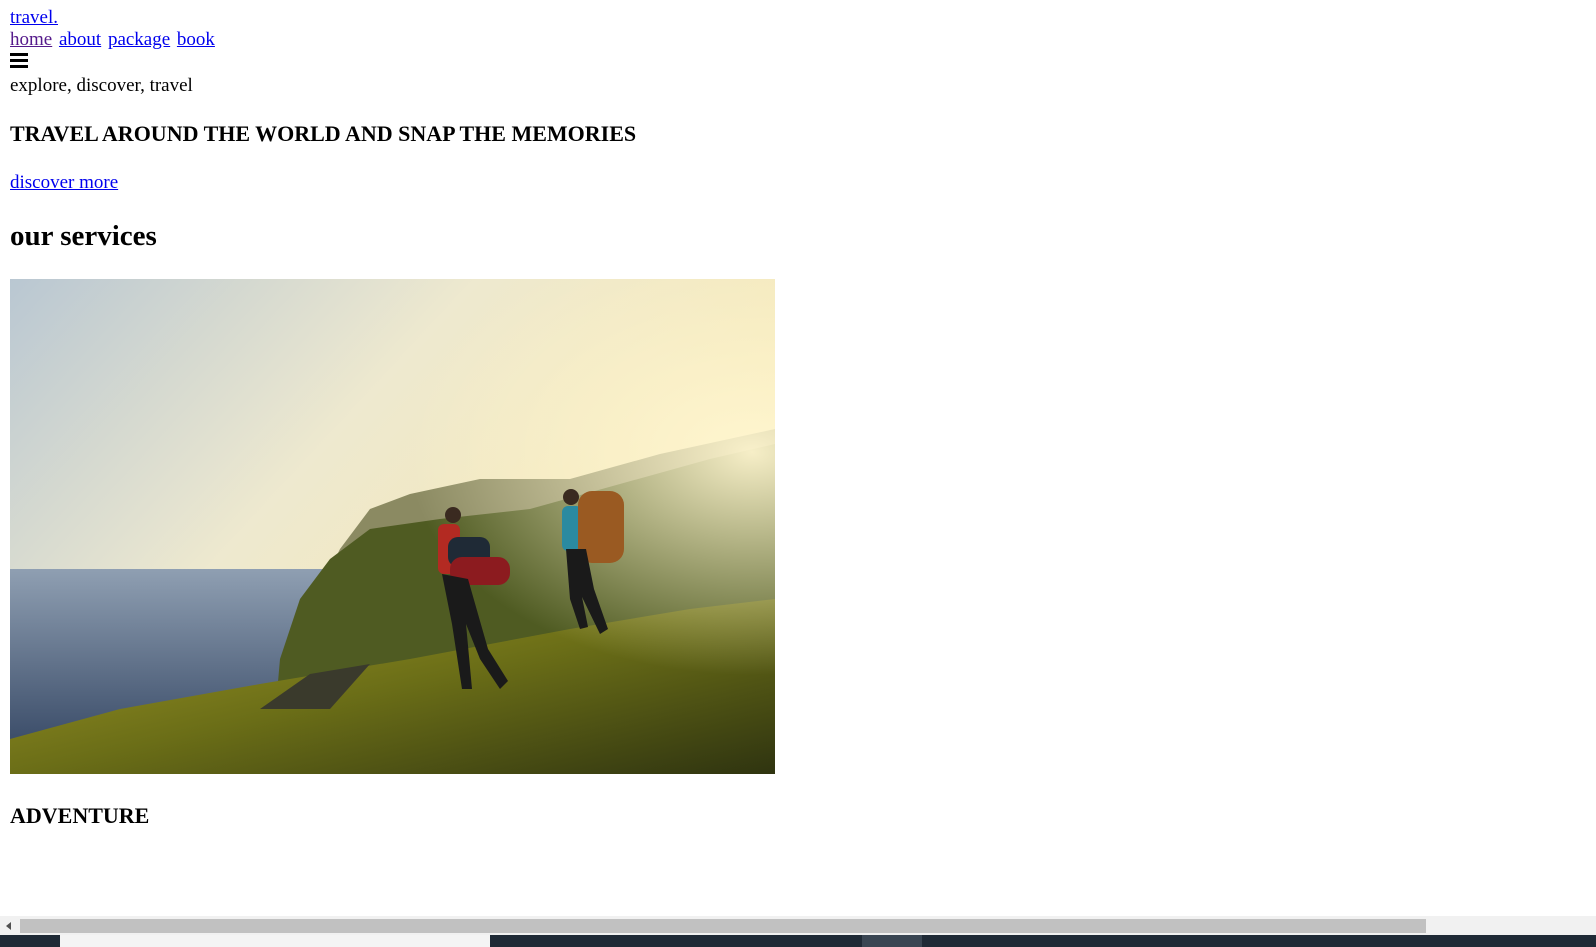  Describe the element at coordinates (83, 236) in the screenshot. I see `services-heading: our services` at that location.